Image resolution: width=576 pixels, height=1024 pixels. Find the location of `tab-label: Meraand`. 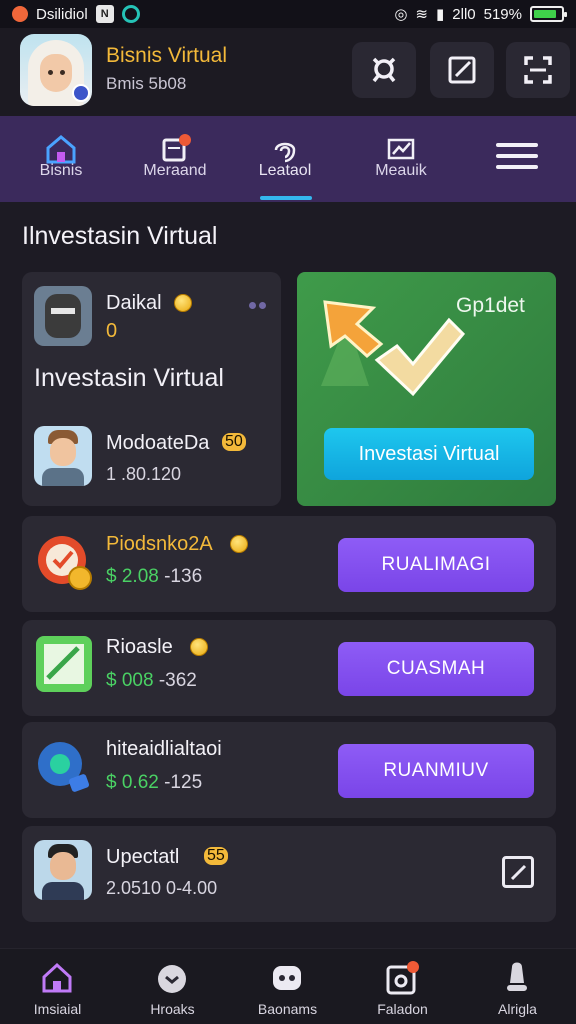

tab-label: Meraand is located at coordinates (175, 170).